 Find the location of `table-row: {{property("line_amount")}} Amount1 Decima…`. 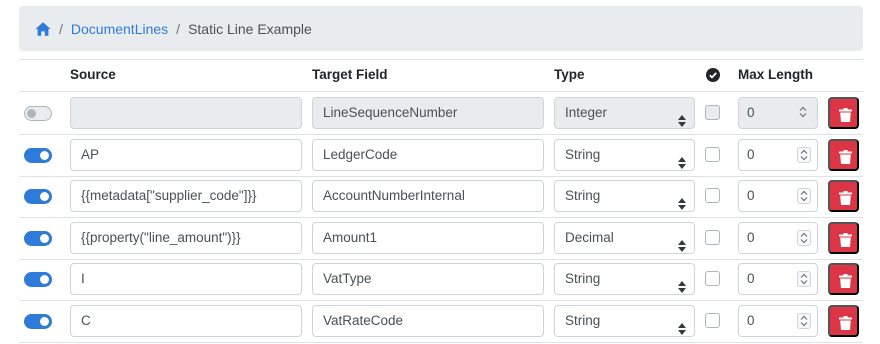

table-row: {{property("line_amount")}} Amount1 Decima… is located at coordinates (441, 239).